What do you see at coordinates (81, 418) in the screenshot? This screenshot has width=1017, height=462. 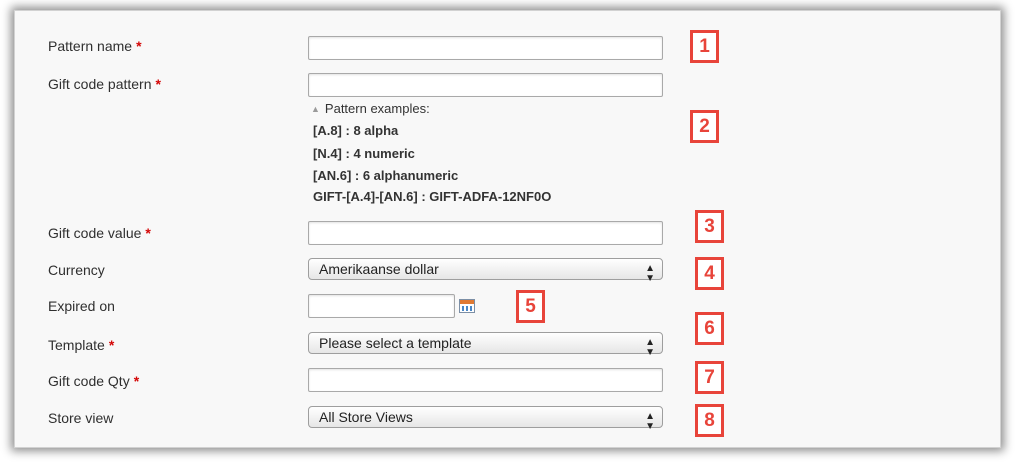 I see `store-view-label: Store view` at bounding box center [81, 418].